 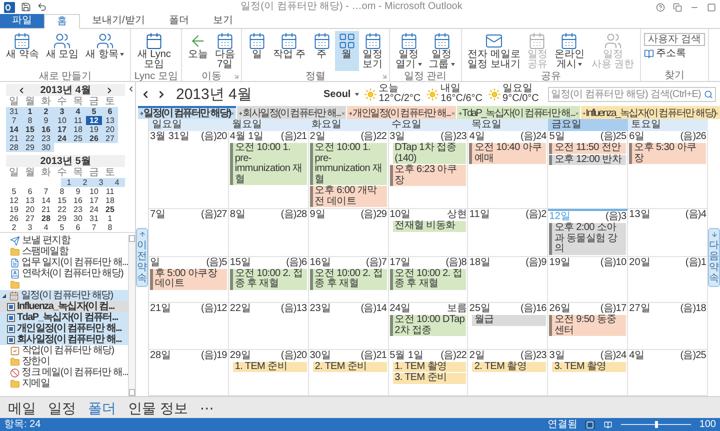 I want to click on folder-item: 작업(이 컴퓨터만 해당), so click(x=64, y=350).